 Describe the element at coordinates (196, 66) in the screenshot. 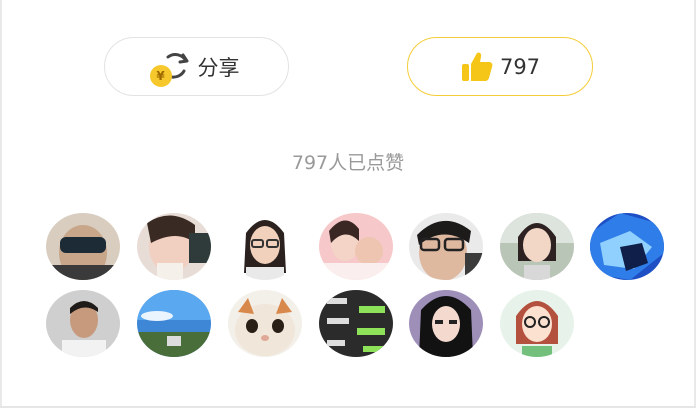

I see `share-button: ¥ 分享` at that location.